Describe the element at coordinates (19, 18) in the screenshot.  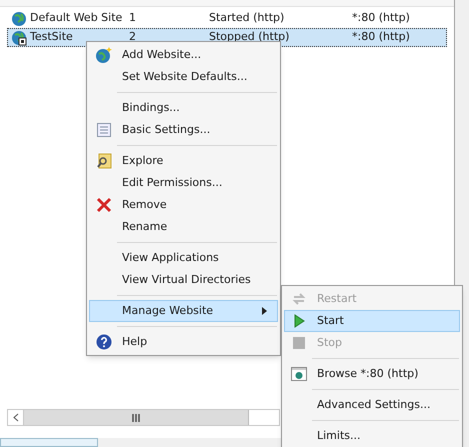
I see `globe-icon` at that location.